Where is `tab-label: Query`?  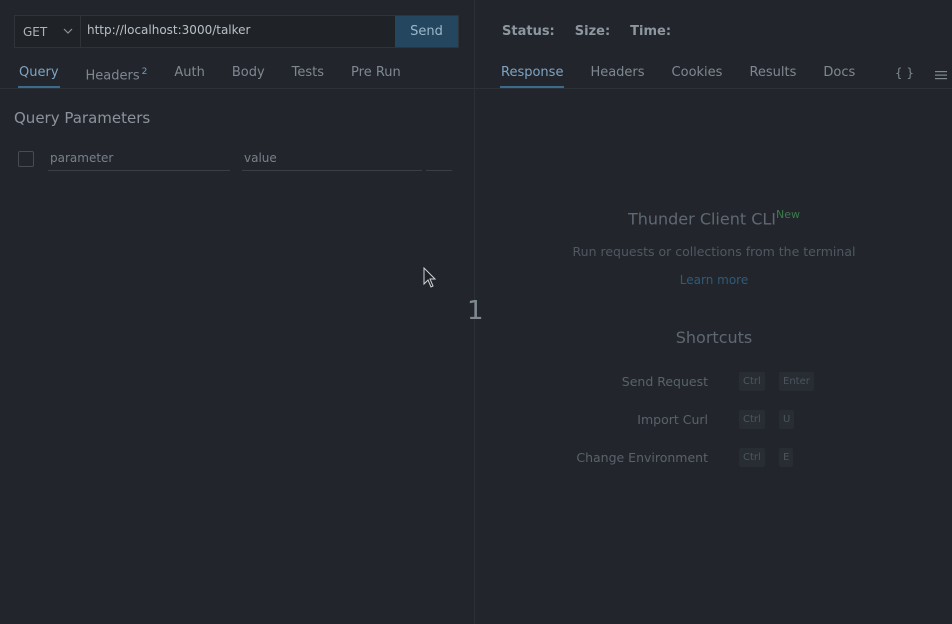
tab-label: Query is located at coordinates (39, 72).